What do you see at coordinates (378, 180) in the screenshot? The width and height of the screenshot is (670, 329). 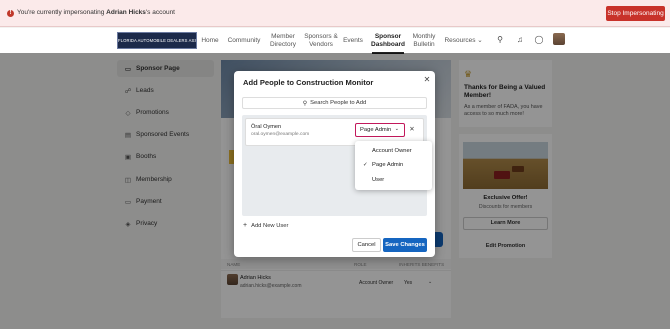 I see `role-option-user: User` at bounding box center [378, 180].